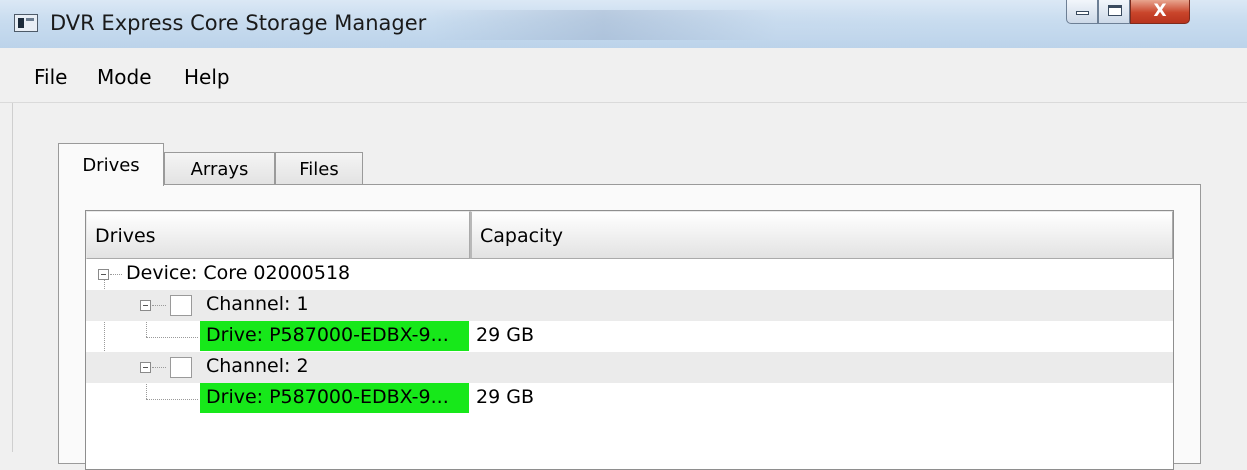  I want to click on app-window-icon, so click(26, 23).